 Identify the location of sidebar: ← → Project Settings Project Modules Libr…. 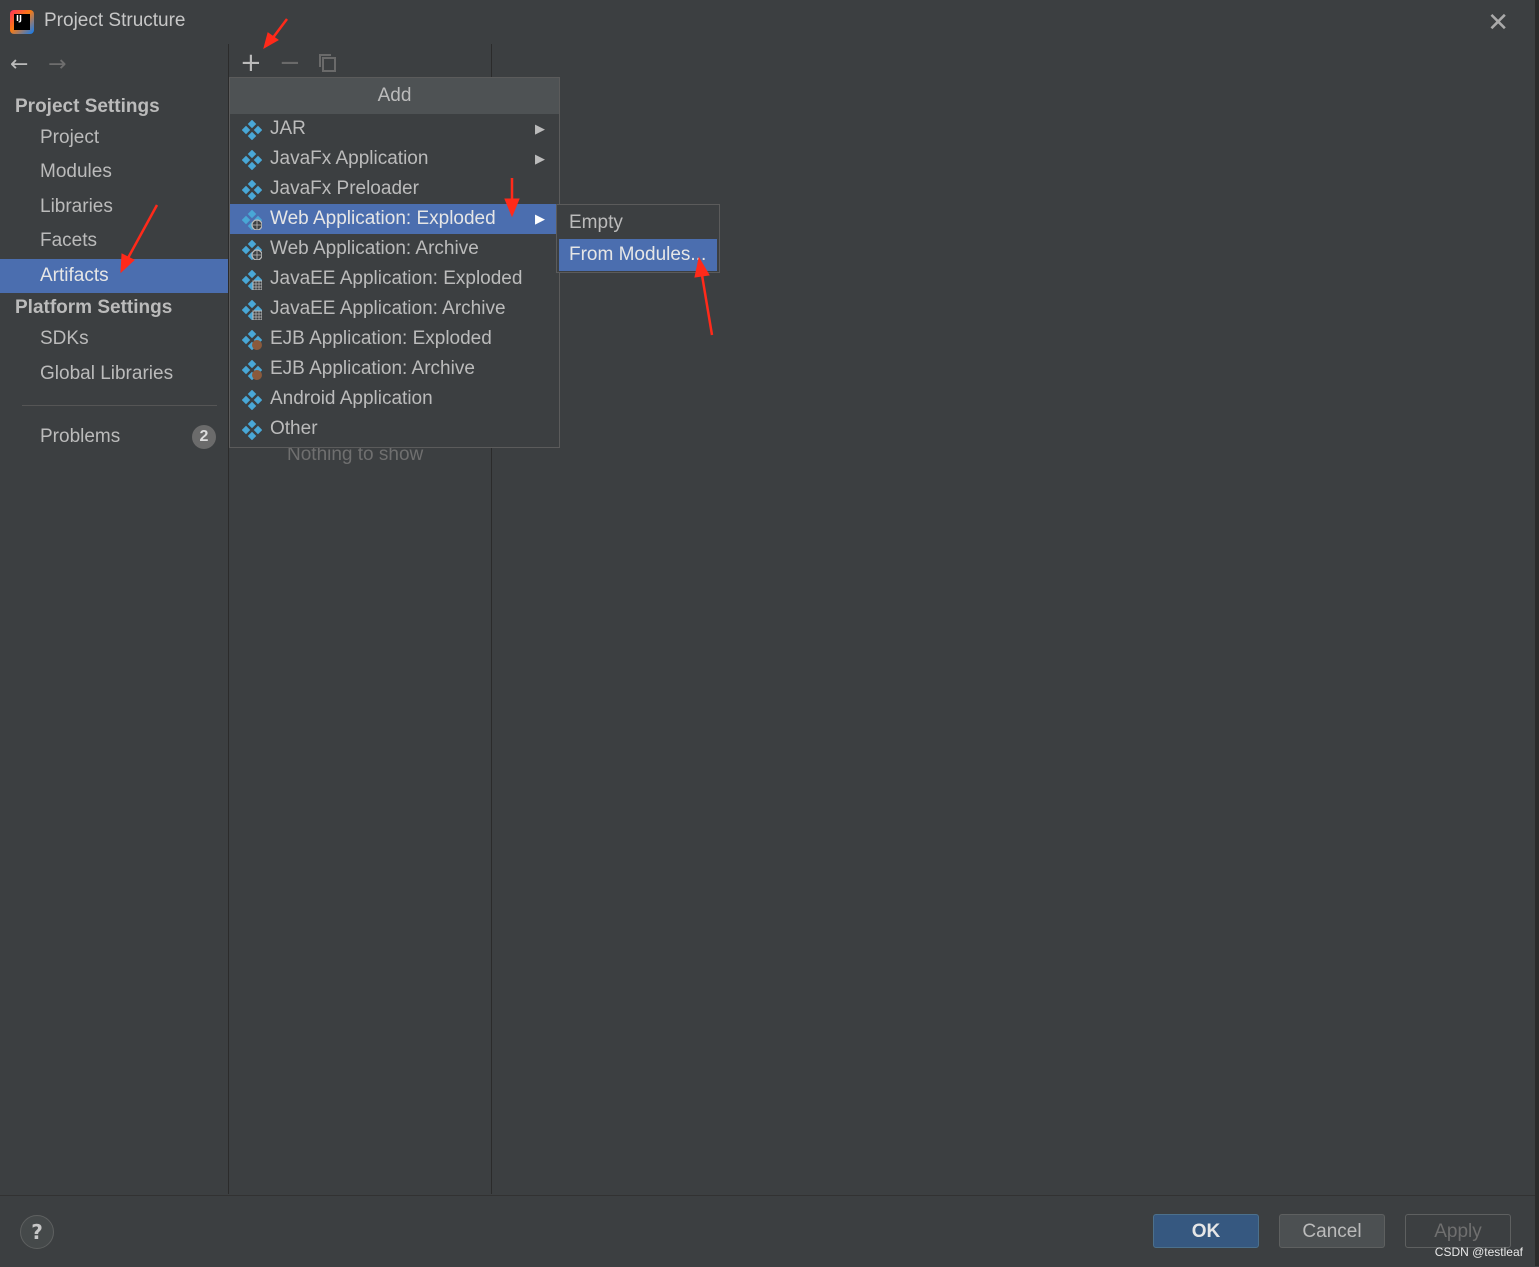
(114, 619).